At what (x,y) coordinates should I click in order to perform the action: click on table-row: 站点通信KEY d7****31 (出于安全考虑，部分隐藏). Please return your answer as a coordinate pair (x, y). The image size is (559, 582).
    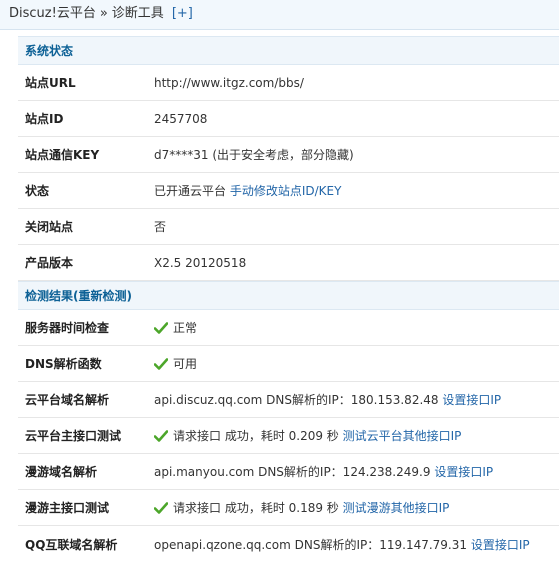
    Looking at the image, I should click on (288, 155).